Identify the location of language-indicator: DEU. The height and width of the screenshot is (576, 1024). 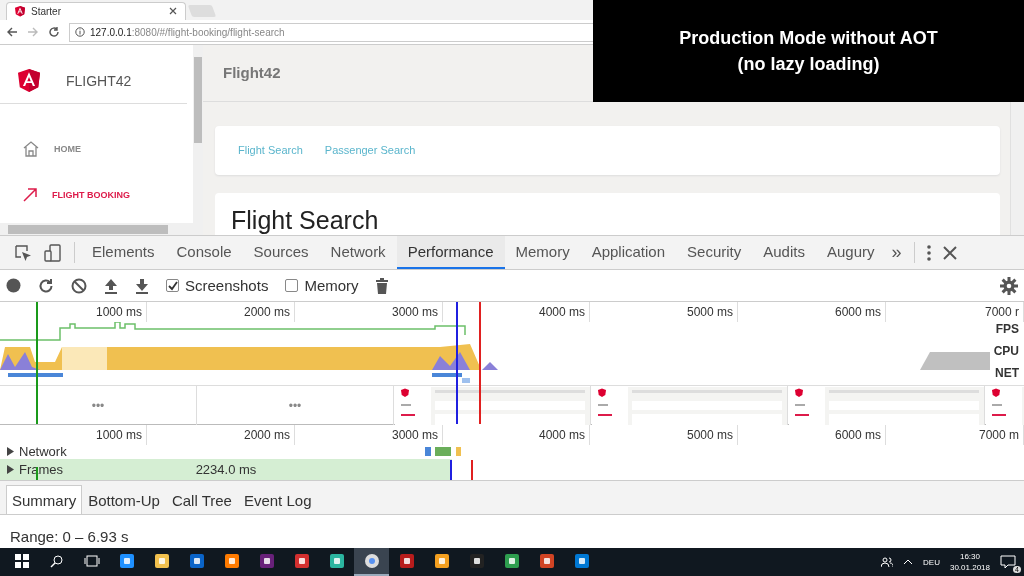
(931, 562).